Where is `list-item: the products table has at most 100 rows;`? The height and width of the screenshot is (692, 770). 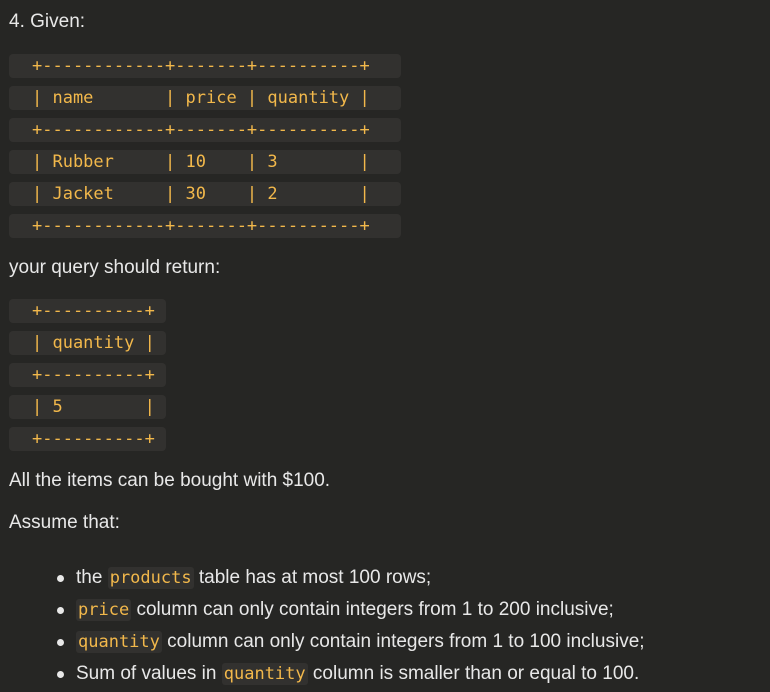 list-item: the products table has at most 100 rows; is located at coordinates (349, 578).